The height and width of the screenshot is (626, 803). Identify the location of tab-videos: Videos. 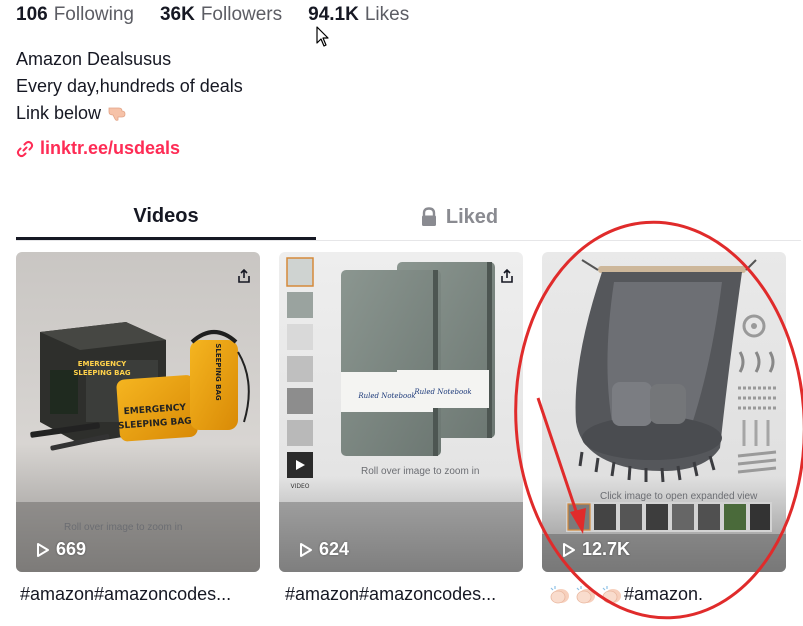
(166, 218).